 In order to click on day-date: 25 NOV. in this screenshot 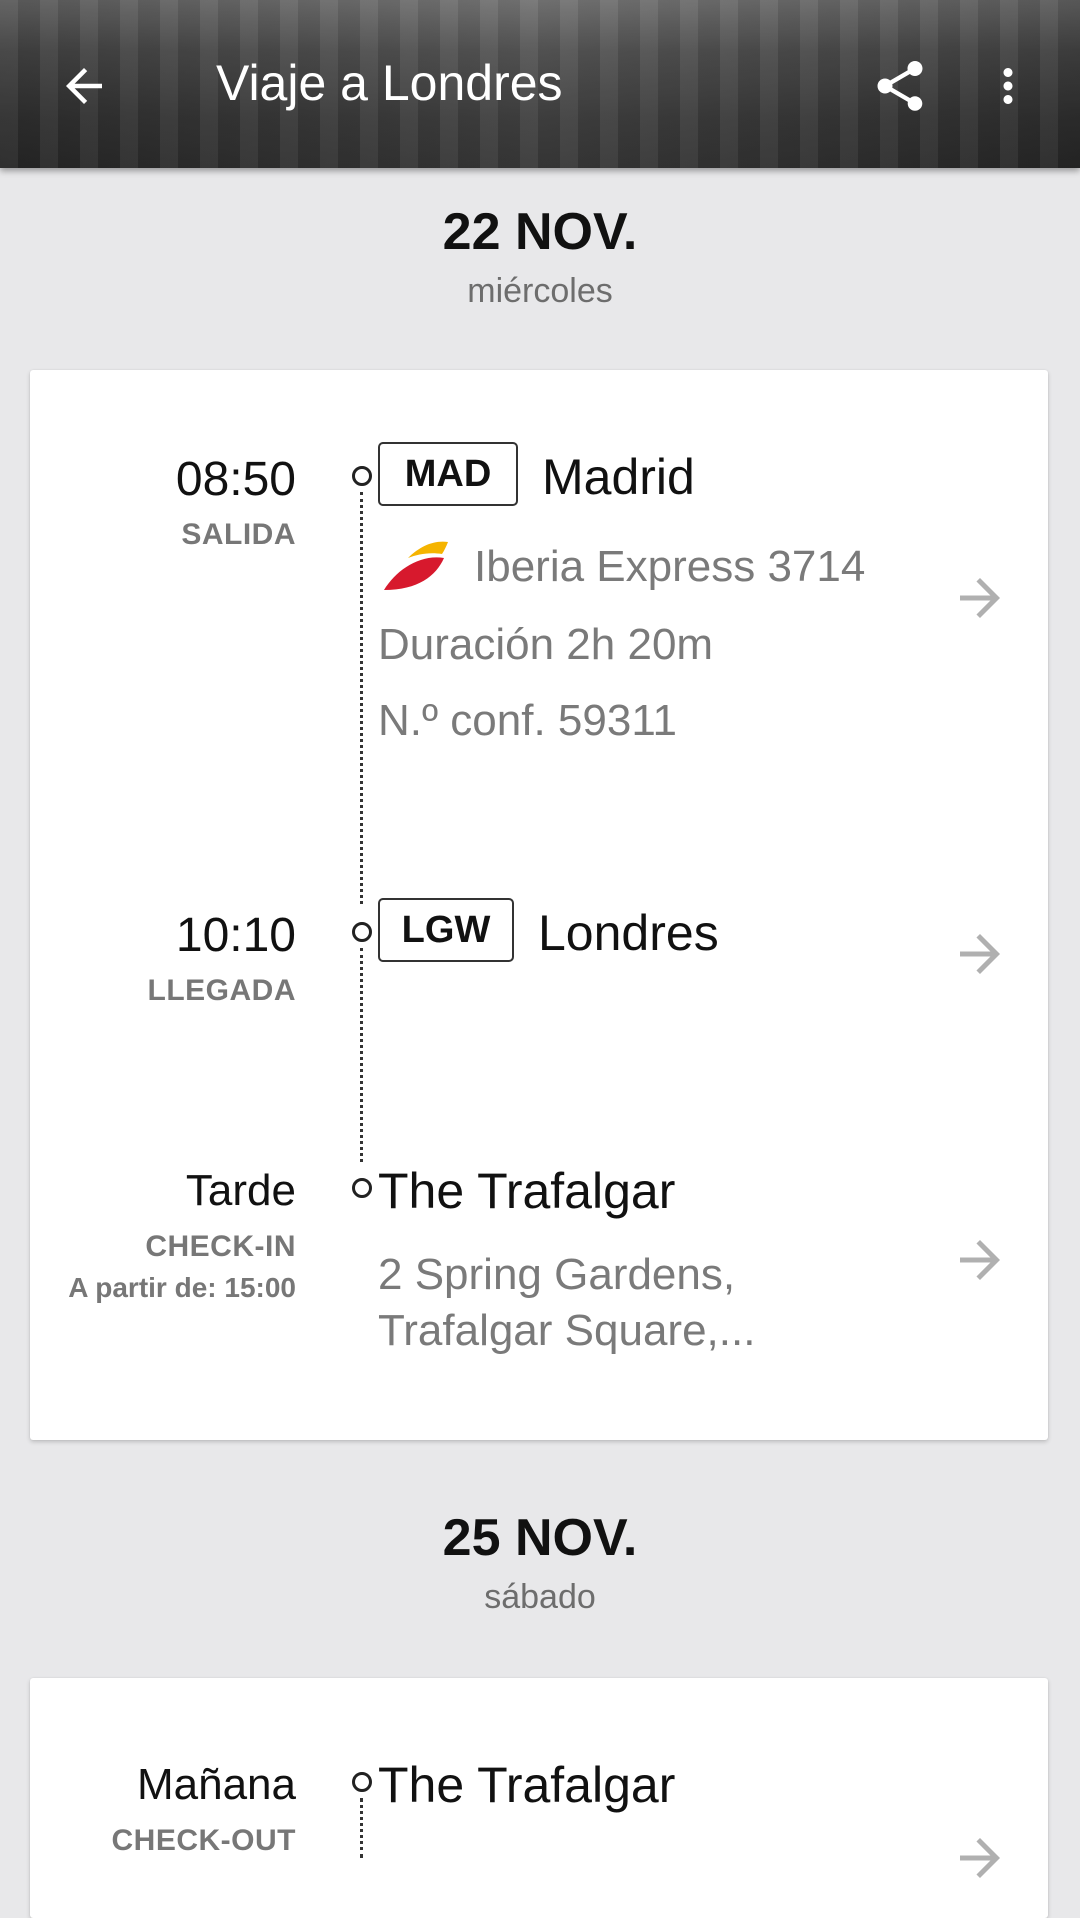, I will do `click(540, 1538)`.